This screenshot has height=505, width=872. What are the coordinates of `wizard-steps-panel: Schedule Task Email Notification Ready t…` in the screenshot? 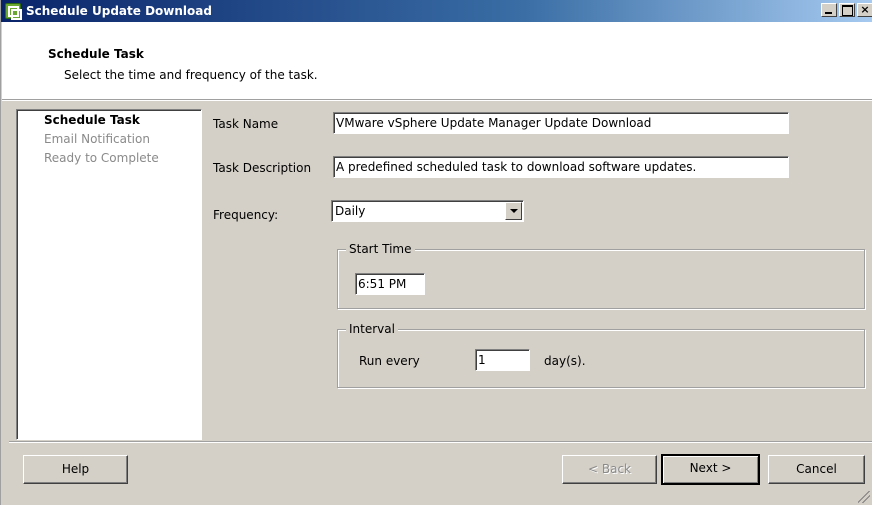 It's located at (109, 274).